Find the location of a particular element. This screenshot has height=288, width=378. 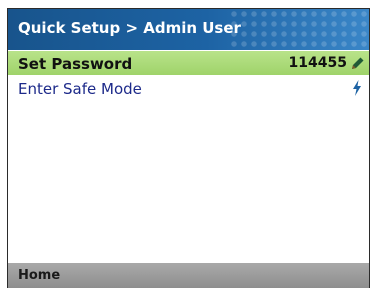

password-value: 114455 is located at coordinates (317, 63).